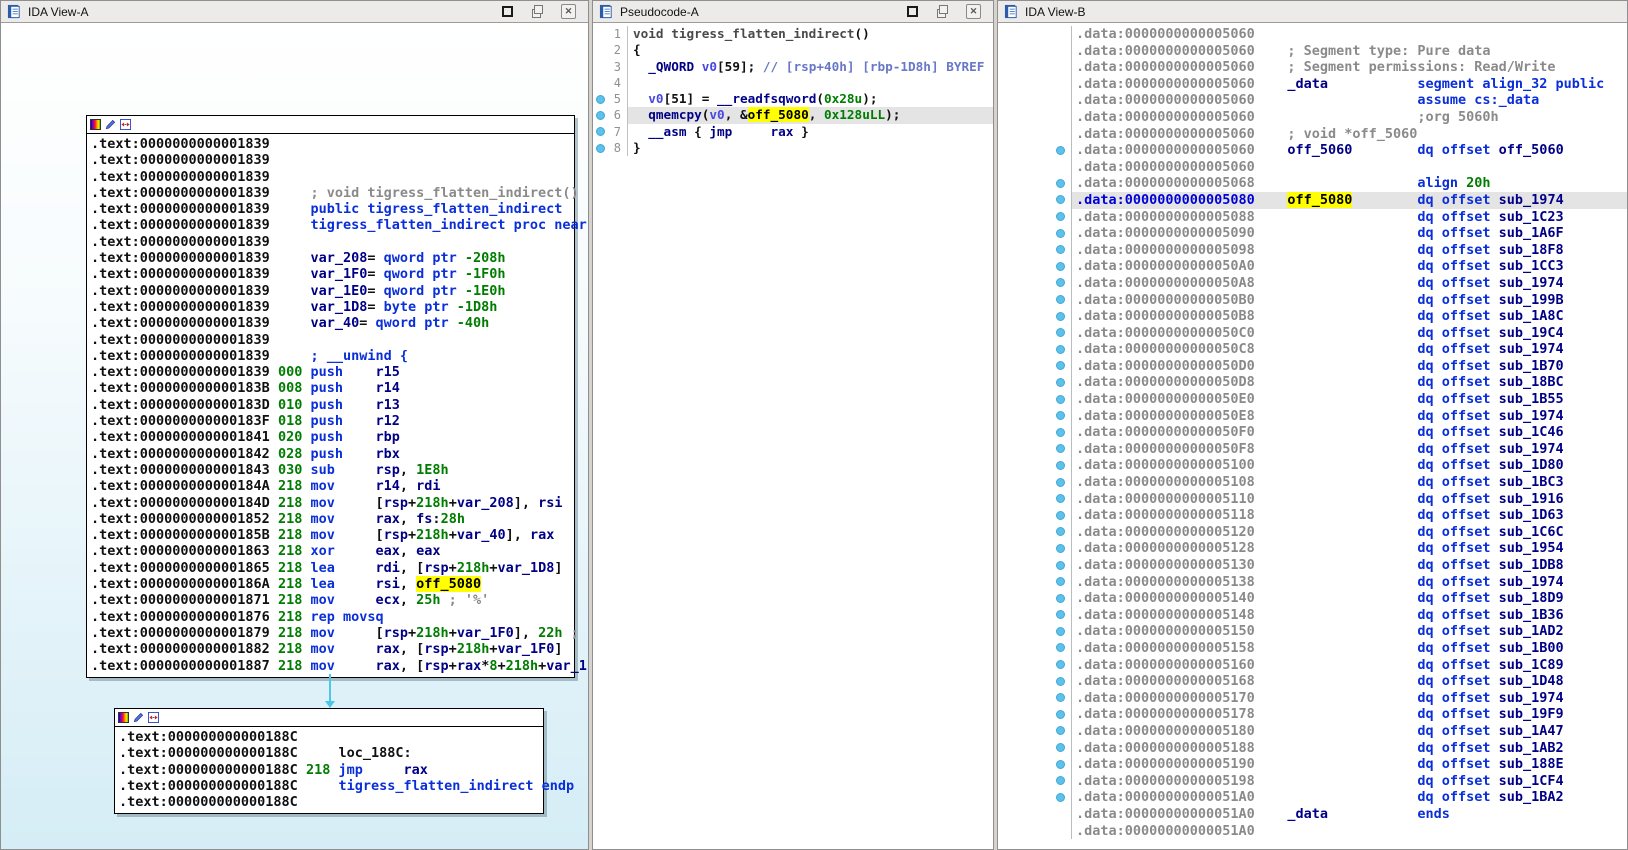 The image size is (1628, 850). What do you see at coordinates (329, 753) in the screenshot?
I see `disasm-line: .text:000000000000188C loc_188C:` at bounding box center [329, 753].